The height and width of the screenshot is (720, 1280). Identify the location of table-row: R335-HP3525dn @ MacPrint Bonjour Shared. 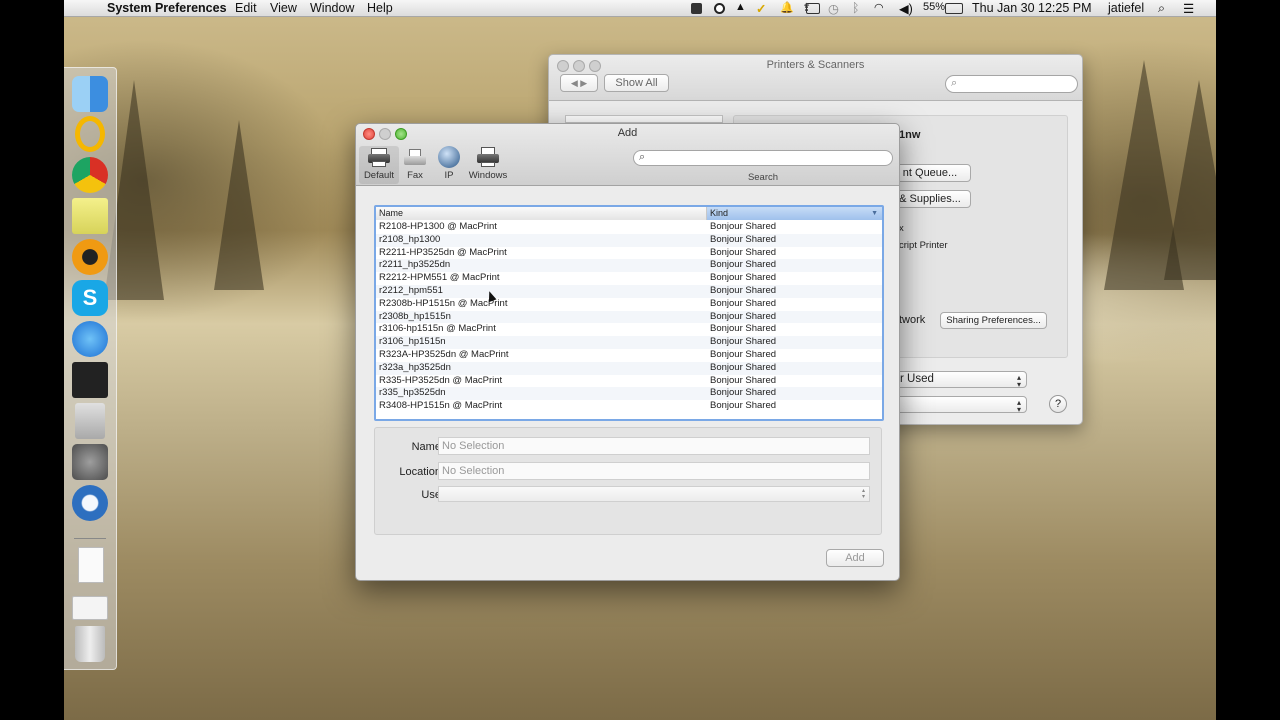
(629, 381).